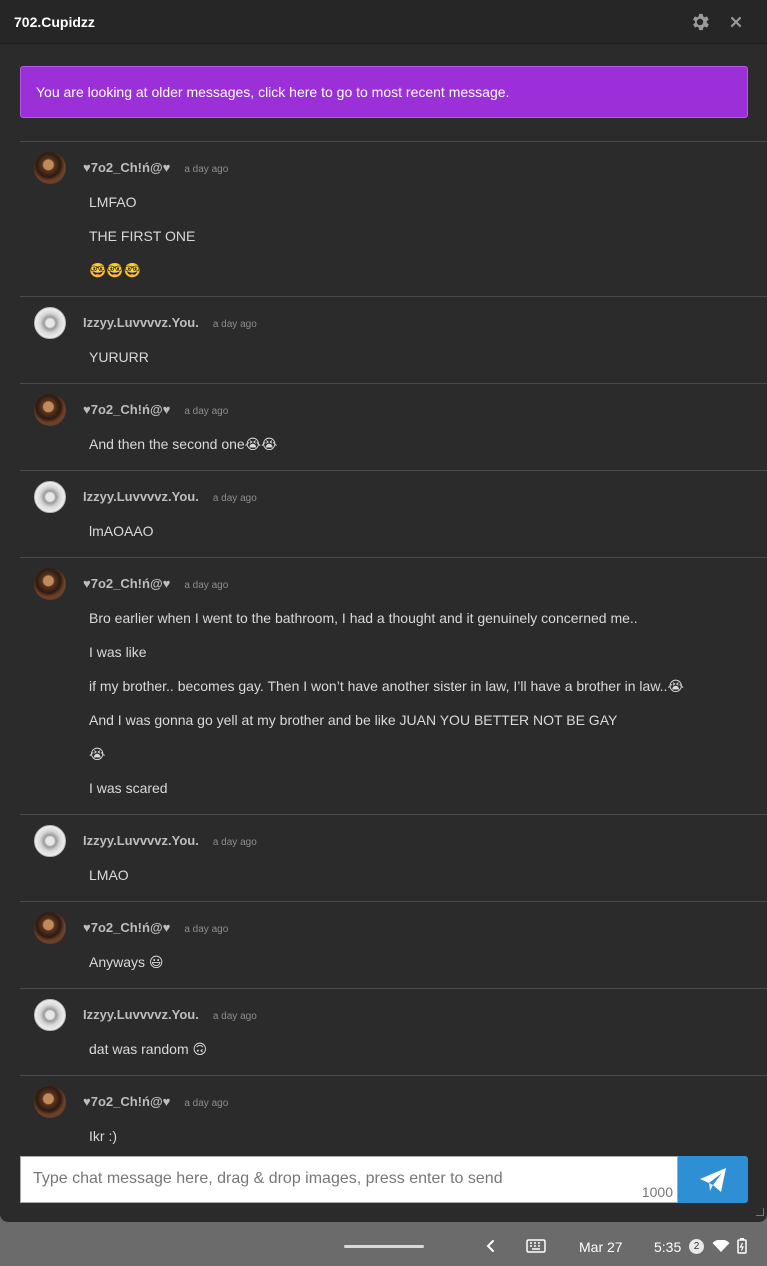 The image size is (767, 1266). Describe the element at coordinates (393, 1118) in the screenshot. I see `message-item: ♥7o2_Ch!ń@♥ a day ago Ikr :)` at that location.